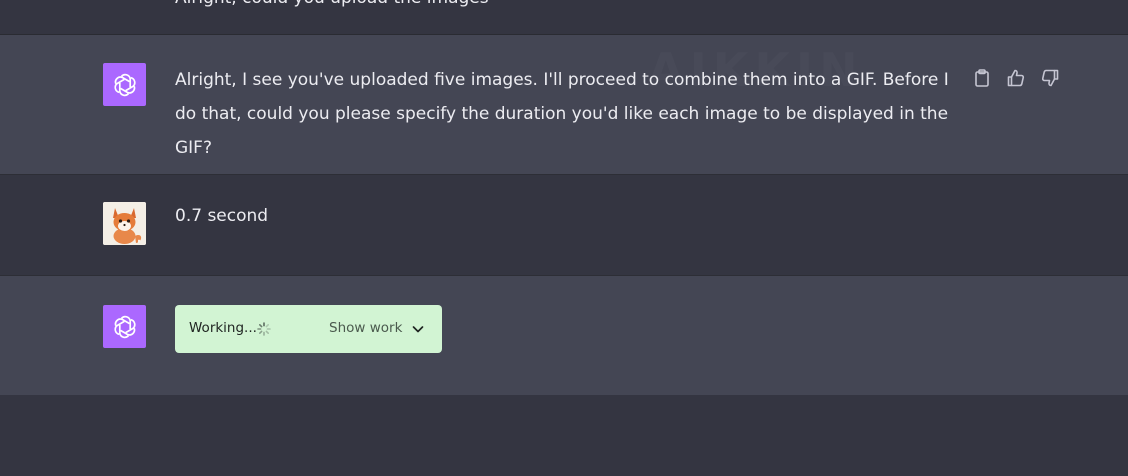 This screenshot has width=1128, height=476. I want to click on thumbs-down-icon, so click(1050, 78).